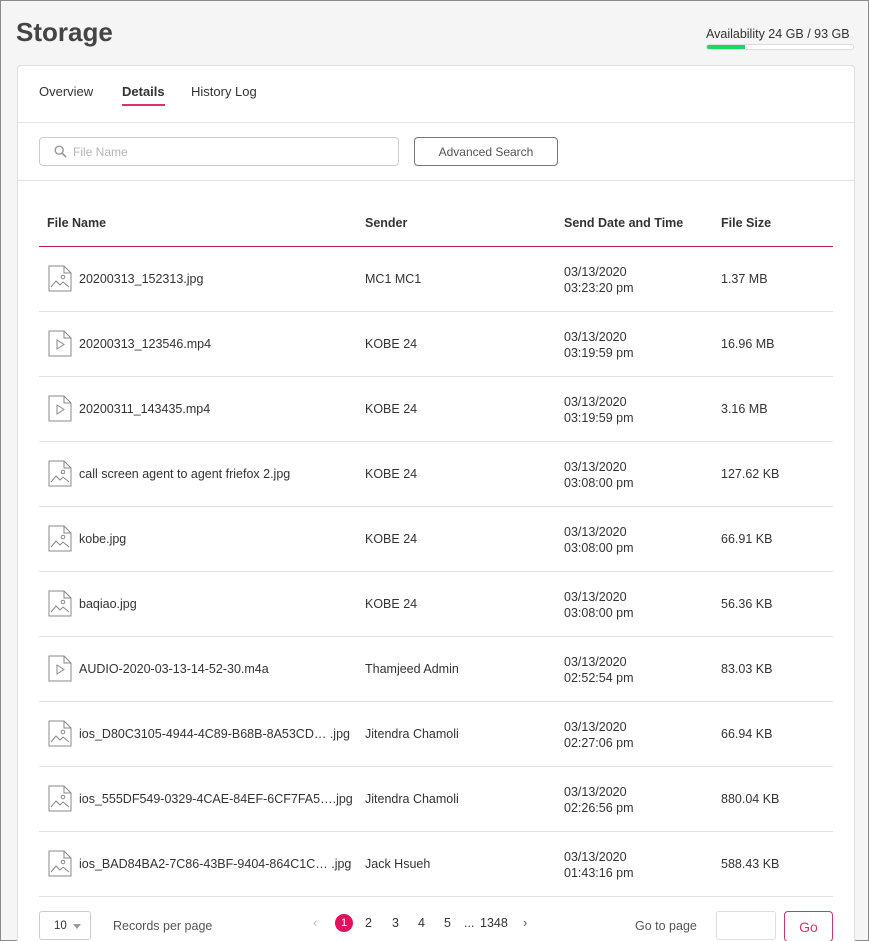  I want to click on file-name: ios_BAD84BA2-7C86-43BF-9404-864C1C… .jpg, so click(215, 864).